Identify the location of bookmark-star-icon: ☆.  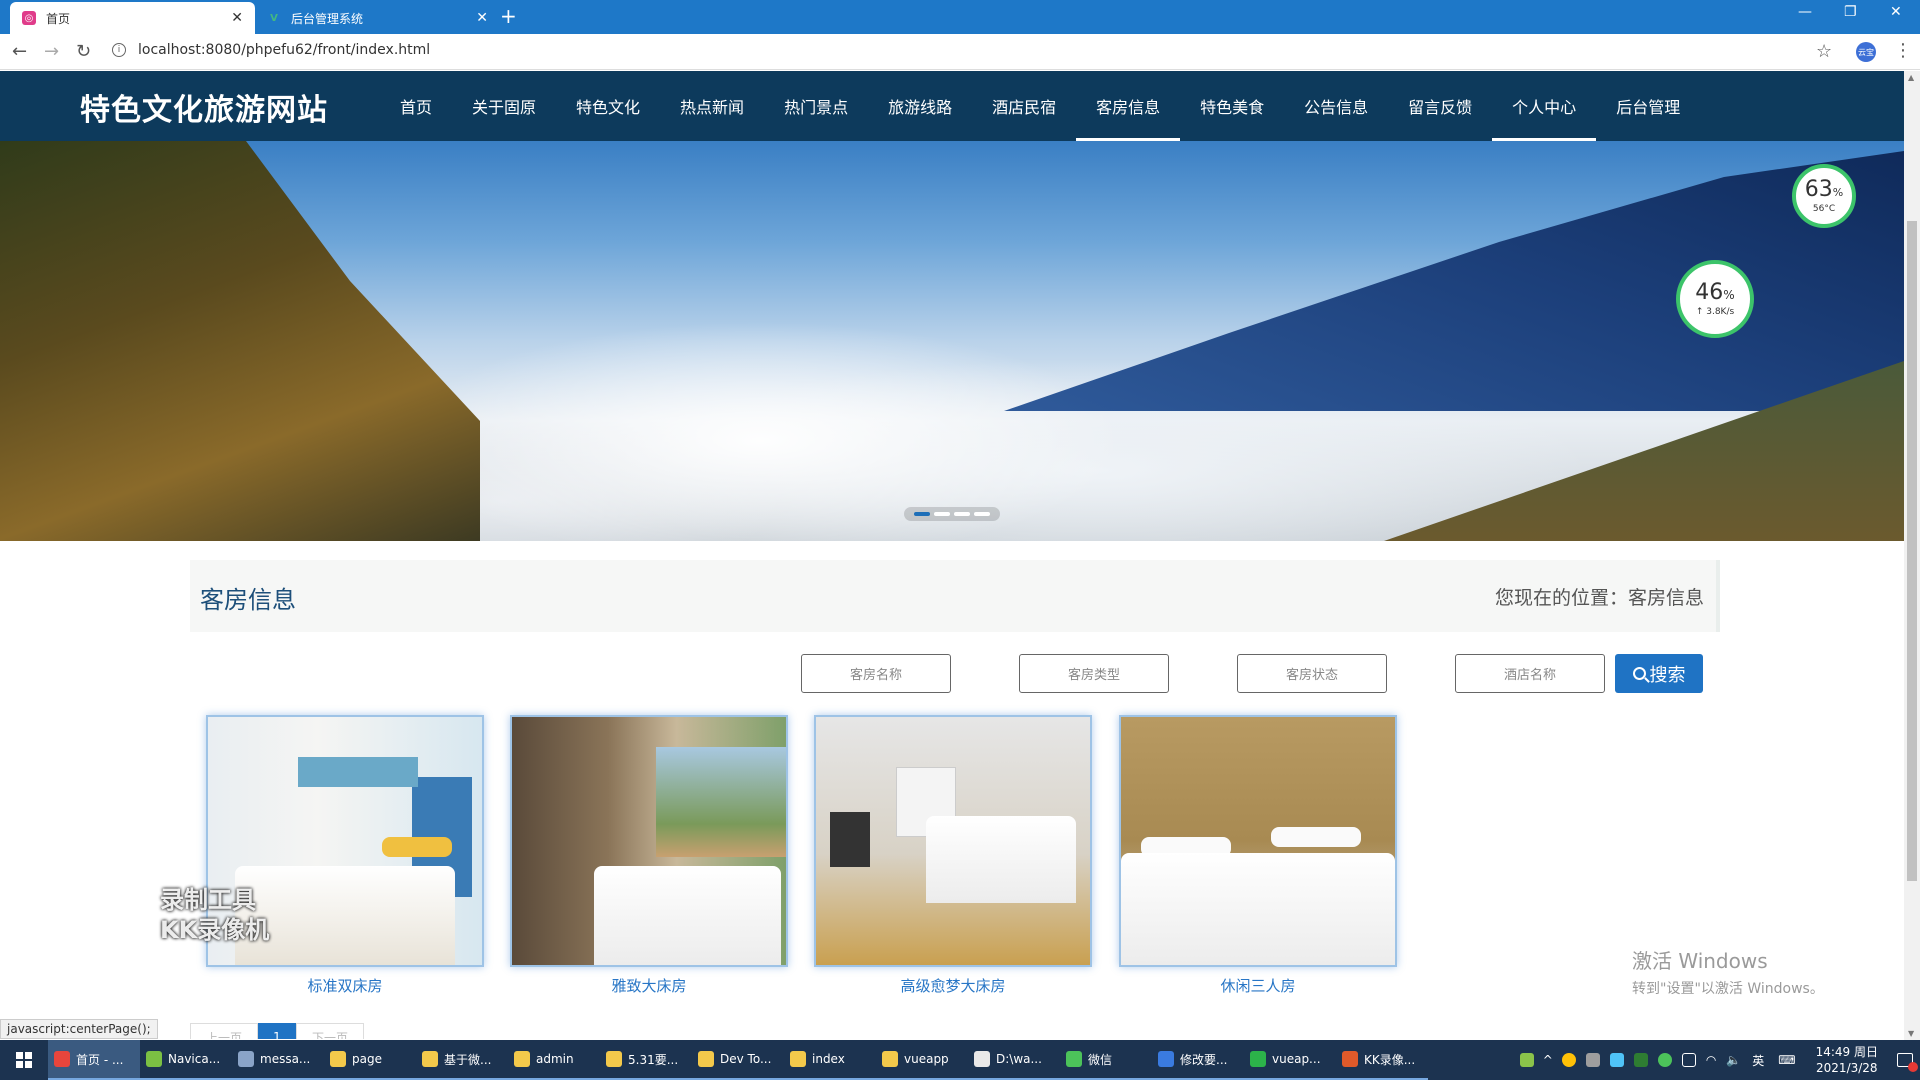
(1824, 51).